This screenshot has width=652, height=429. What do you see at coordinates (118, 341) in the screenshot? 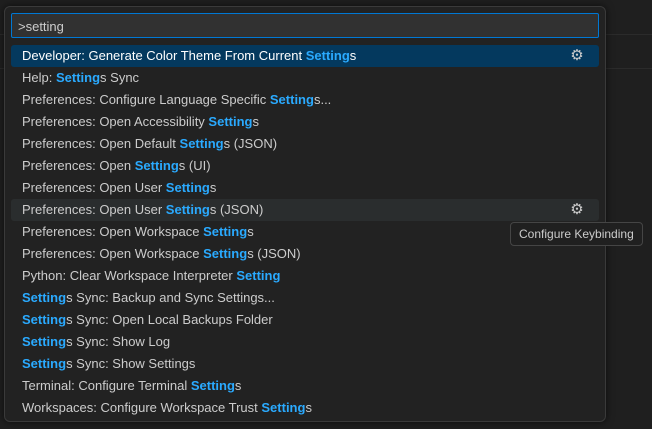
I see `command-label-post: s Sync: Show Log` at bounding box center [118, 341].